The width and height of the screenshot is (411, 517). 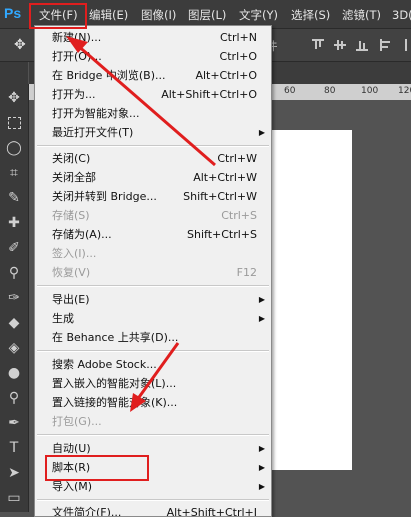 What do you see at coordinates (155, 377) in the screenshot?
I see `arrow-to-scripts` at bounding box center [155, 377].